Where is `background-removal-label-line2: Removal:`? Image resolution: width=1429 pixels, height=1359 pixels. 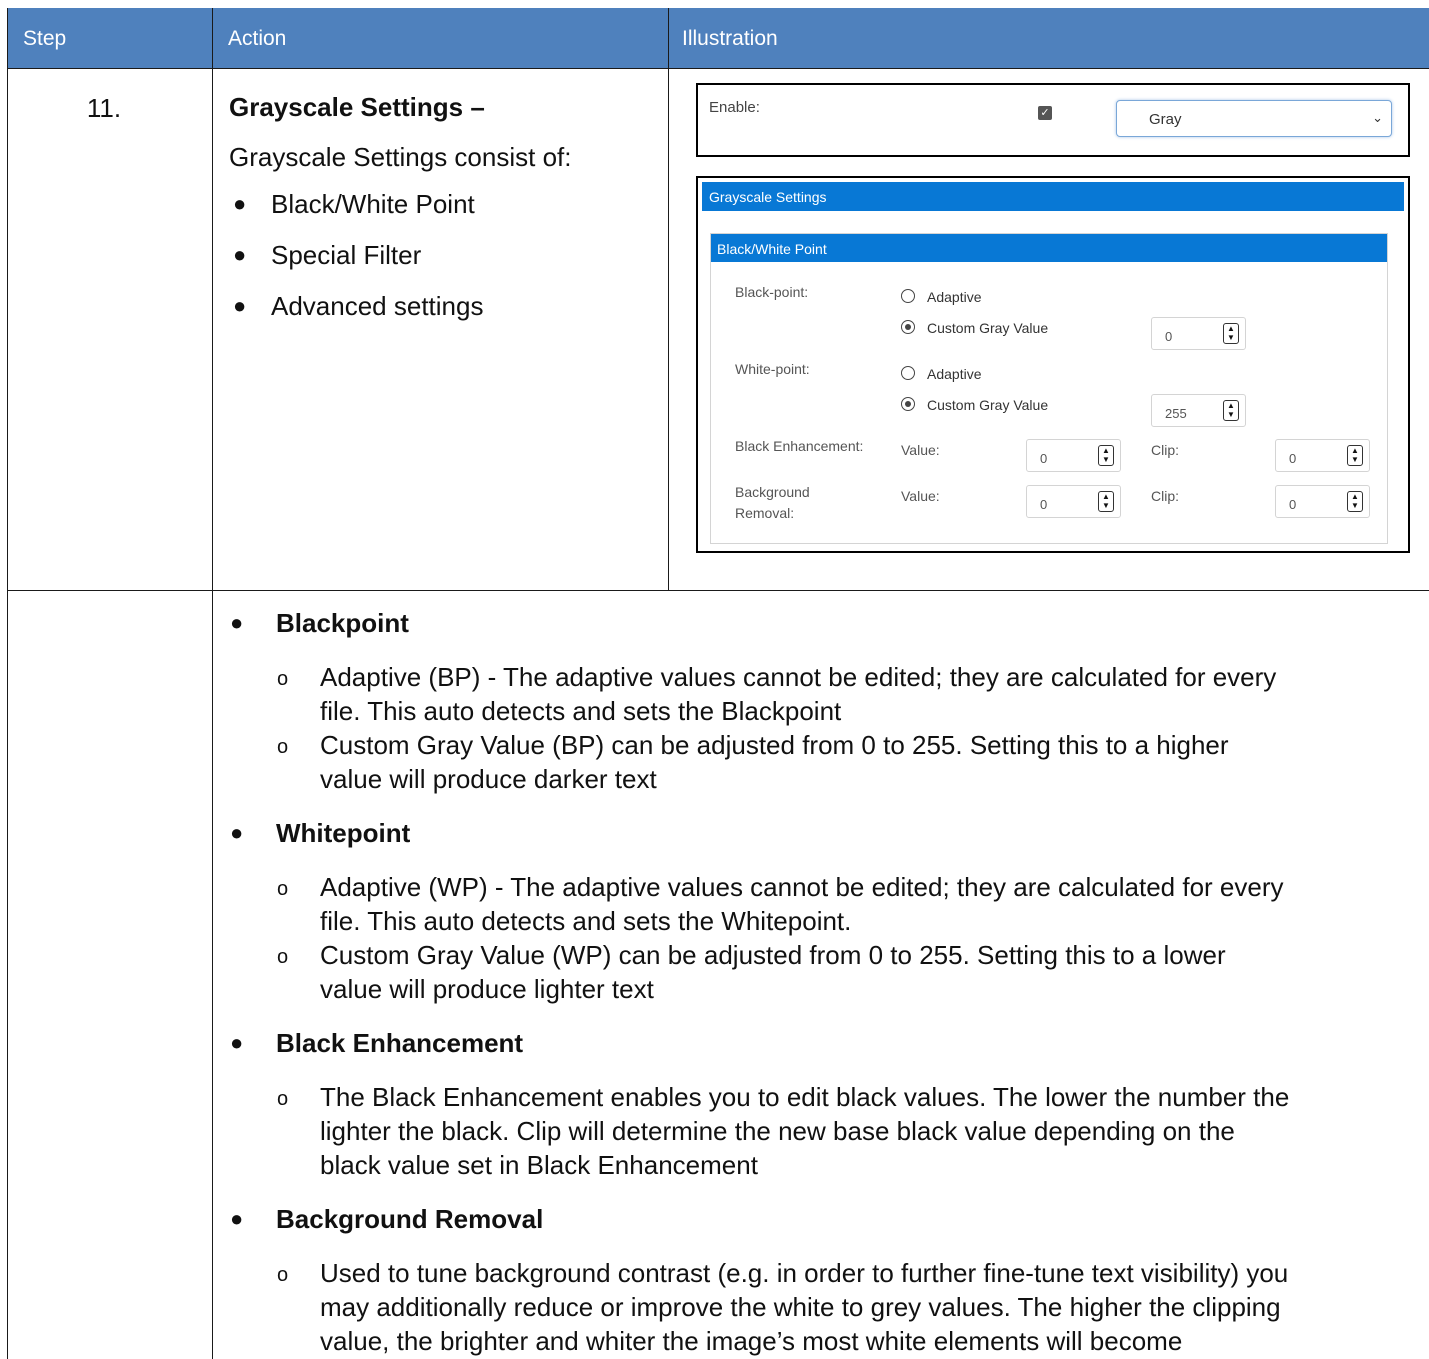
background-removal-label-line2: Removal: is located at coordinates (765, 513).